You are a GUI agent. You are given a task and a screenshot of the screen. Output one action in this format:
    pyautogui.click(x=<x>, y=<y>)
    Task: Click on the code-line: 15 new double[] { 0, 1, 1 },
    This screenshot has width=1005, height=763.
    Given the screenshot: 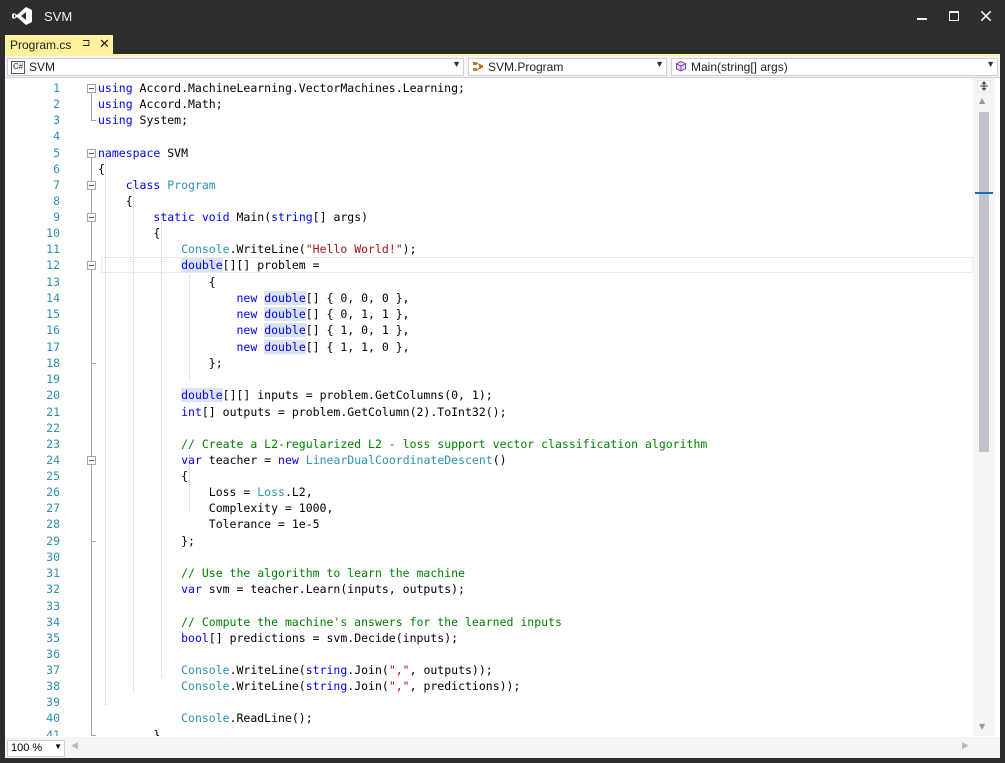 What is the action you would take?
    pyautogui.click(x=489, y=314)
    